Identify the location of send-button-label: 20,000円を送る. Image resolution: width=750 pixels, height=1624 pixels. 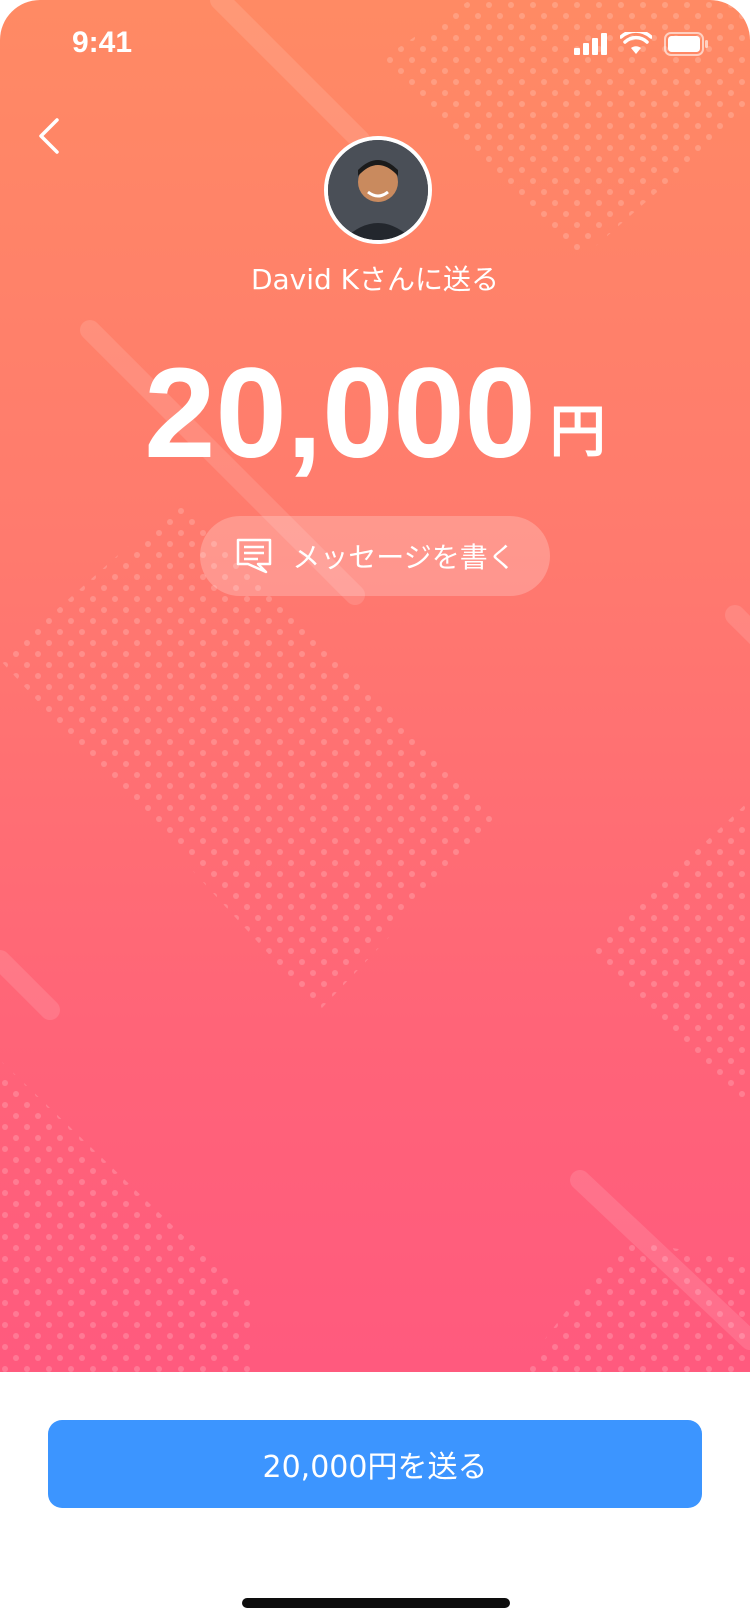
(375, 1467).